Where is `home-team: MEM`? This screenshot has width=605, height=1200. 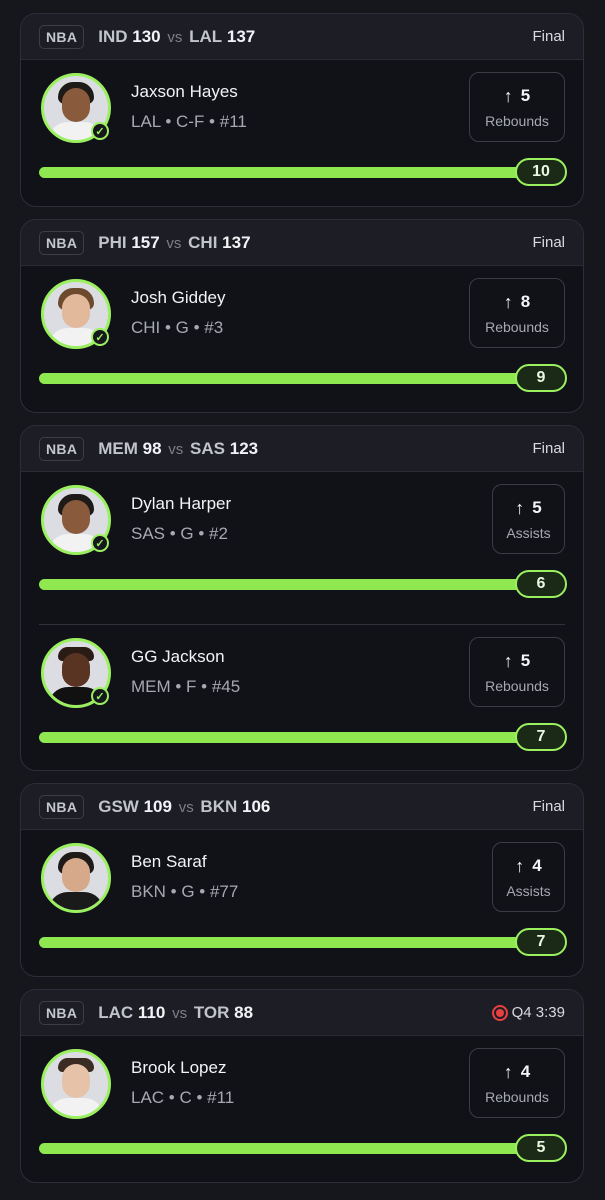
home-team: MEM is located at coordinates (118, 448).